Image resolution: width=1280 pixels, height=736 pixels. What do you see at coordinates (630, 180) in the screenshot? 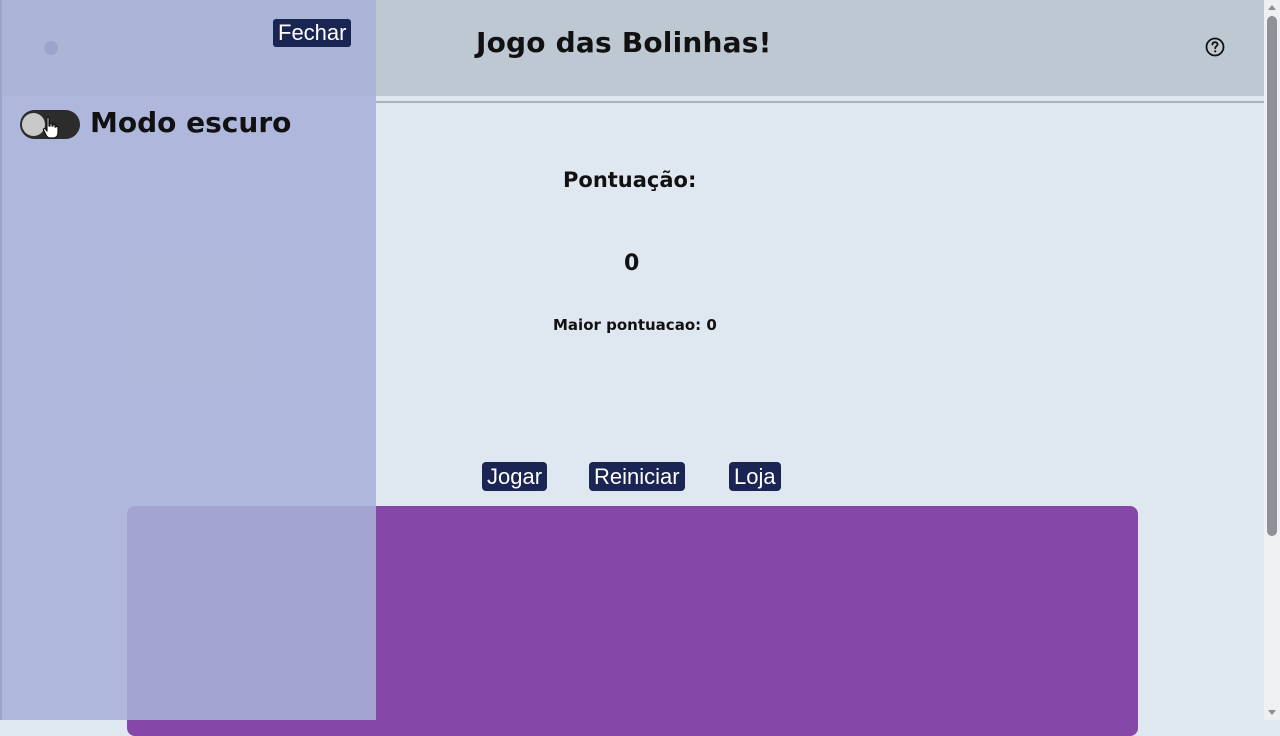
I see `score-label: Pontuação:` at bounding box center [630, 180].